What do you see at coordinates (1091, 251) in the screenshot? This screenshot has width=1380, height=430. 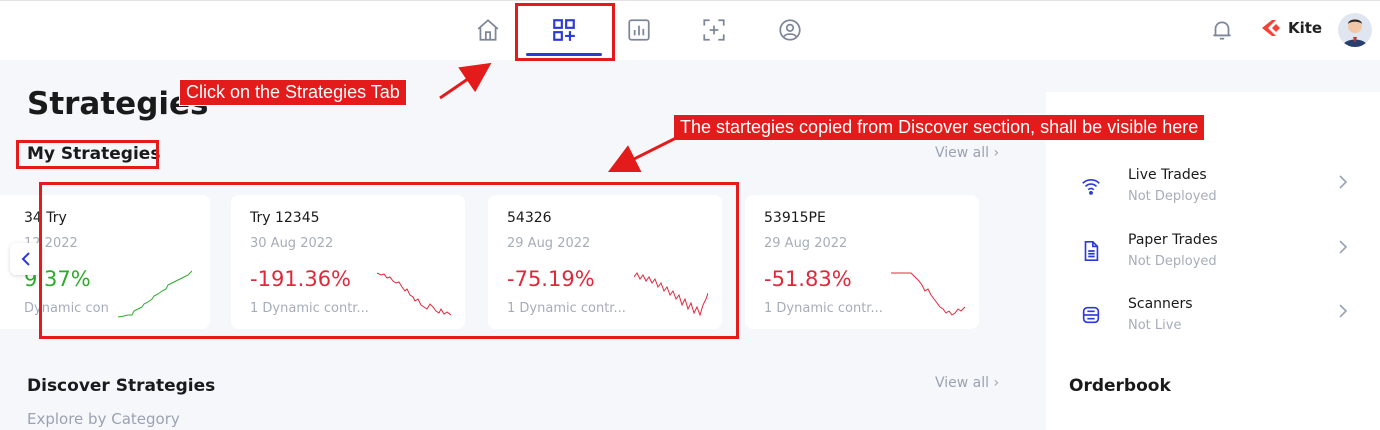 I see `document-icon` at bounding box center [1091, 251].